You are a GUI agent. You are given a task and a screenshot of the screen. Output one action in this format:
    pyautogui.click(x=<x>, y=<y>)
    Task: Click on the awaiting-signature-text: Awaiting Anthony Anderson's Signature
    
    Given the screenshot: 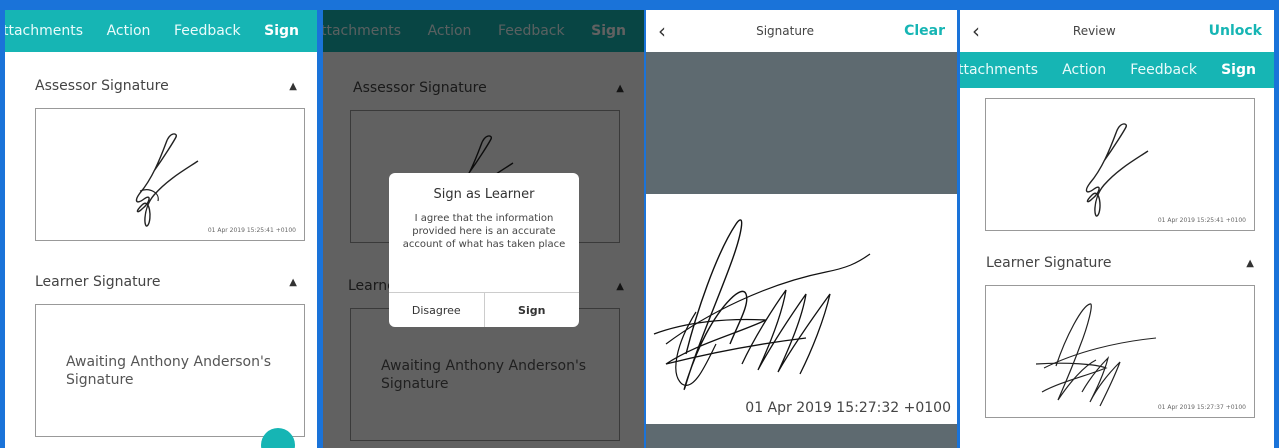 What is the action you would take?
    pyautogui.click(x=169, y=371)
    